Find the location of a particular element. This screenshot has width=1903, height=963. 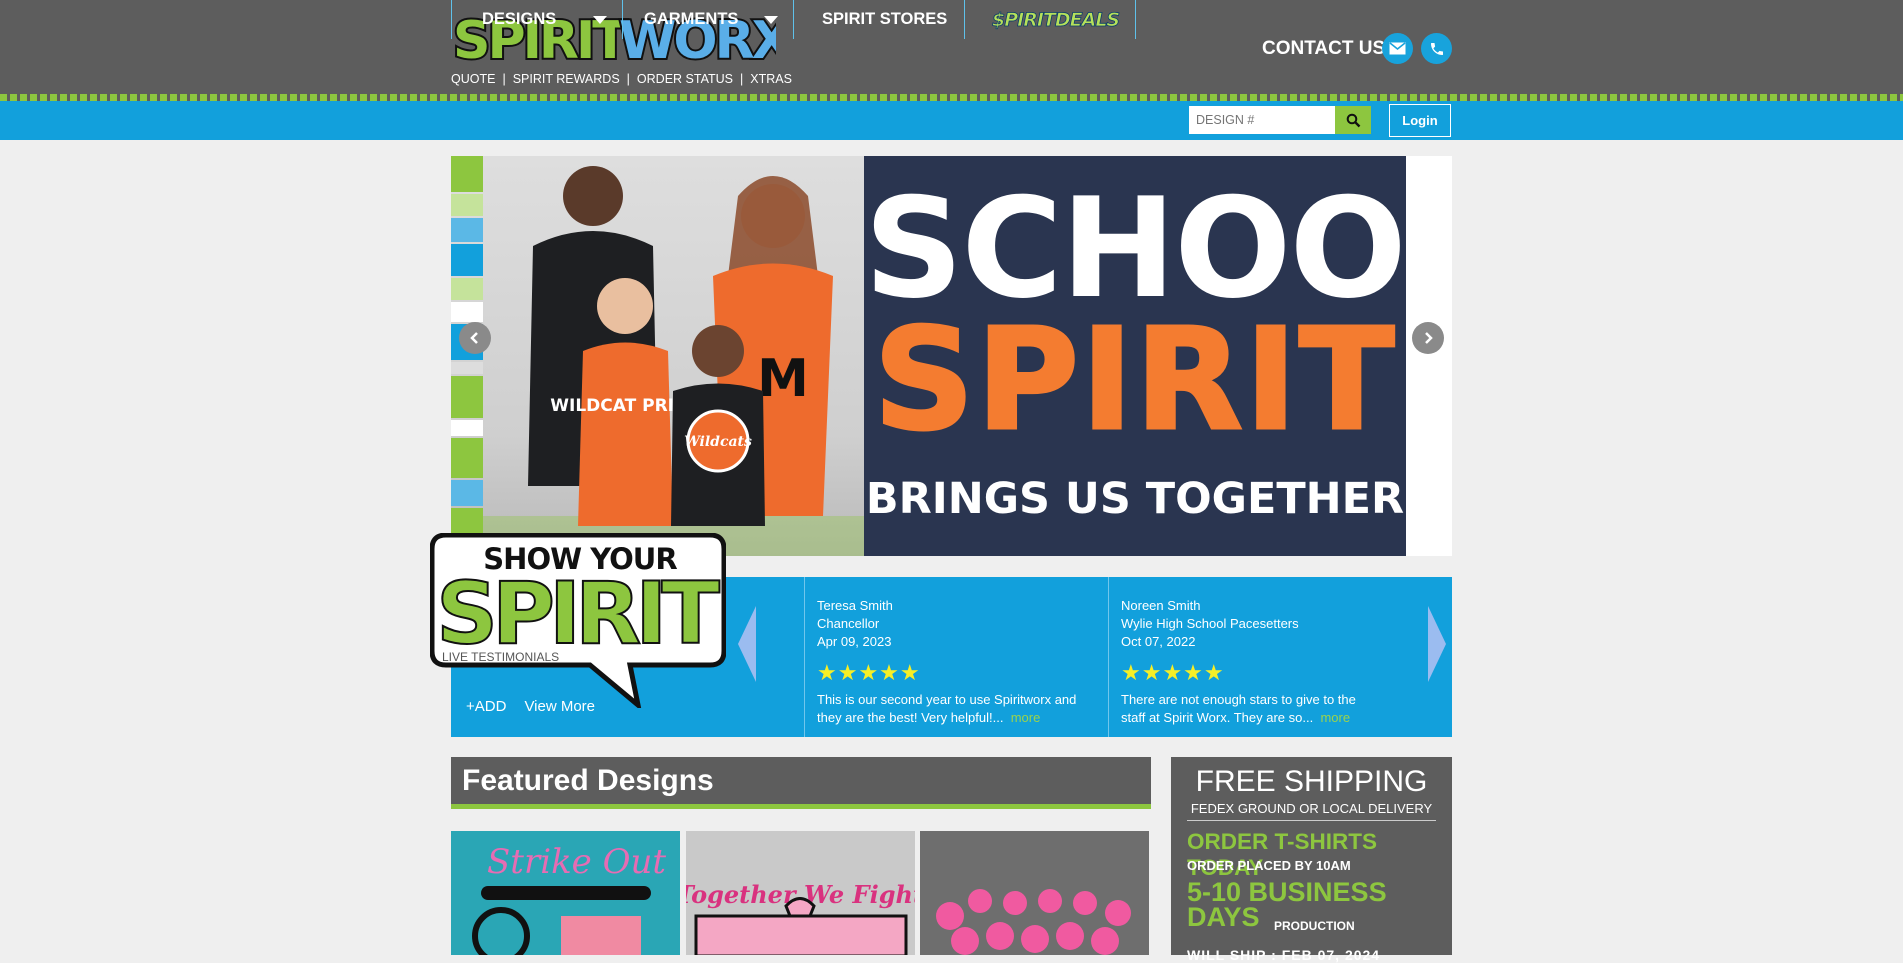

quote-link: QUOTE is located at coordinates (473, 79).